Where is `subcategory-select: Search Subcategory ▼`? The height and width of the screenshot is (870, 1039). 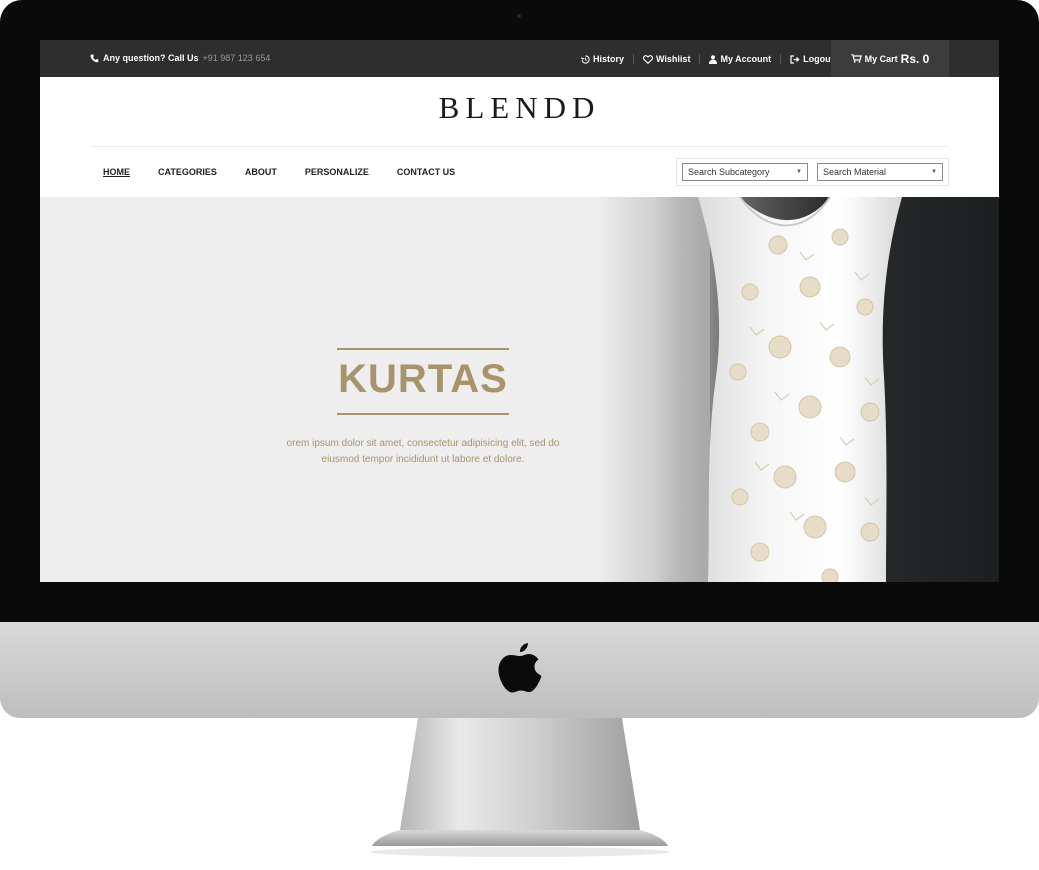
subcategory-select: Search Subcategory ▼ is located at coordinates (745, 172).